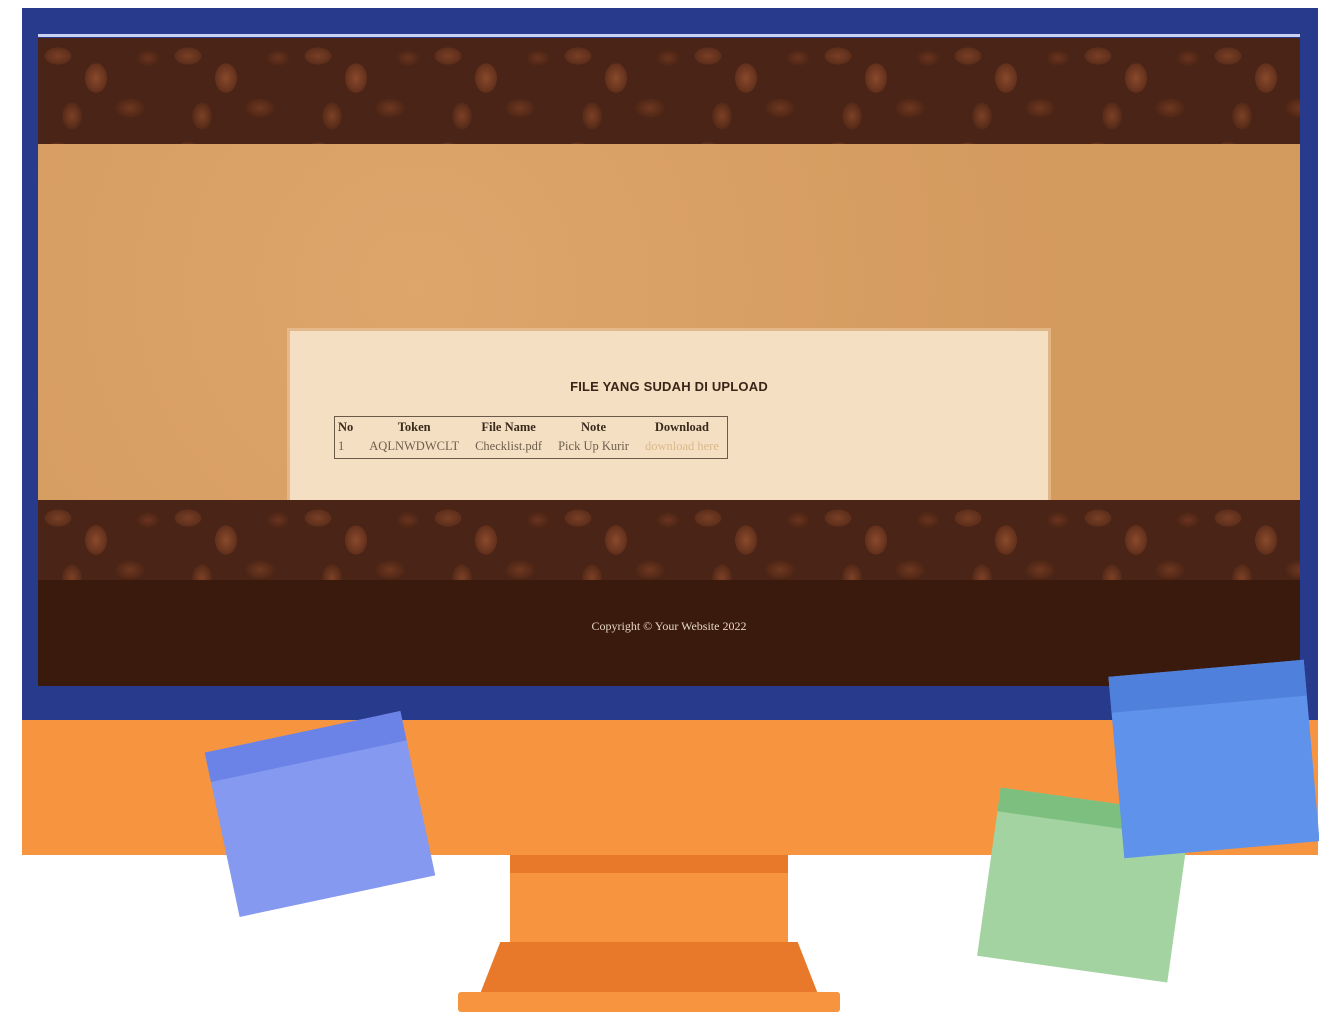 Image resolution: width=1319 pixels, height=1015 pixels. I want to click on monitor-stand-base, so click(649, 968).